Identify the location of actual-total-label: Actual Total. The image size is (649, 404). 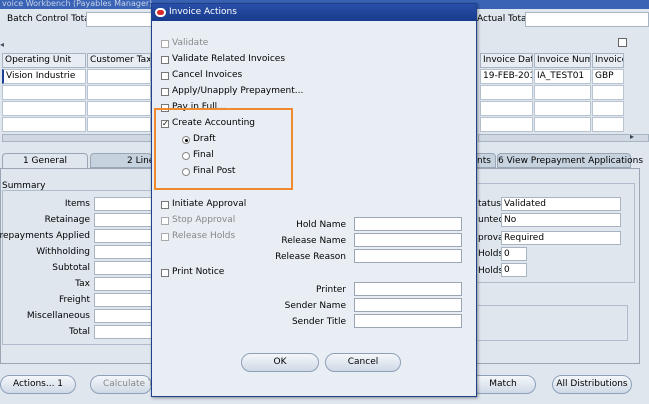
(503, 19).